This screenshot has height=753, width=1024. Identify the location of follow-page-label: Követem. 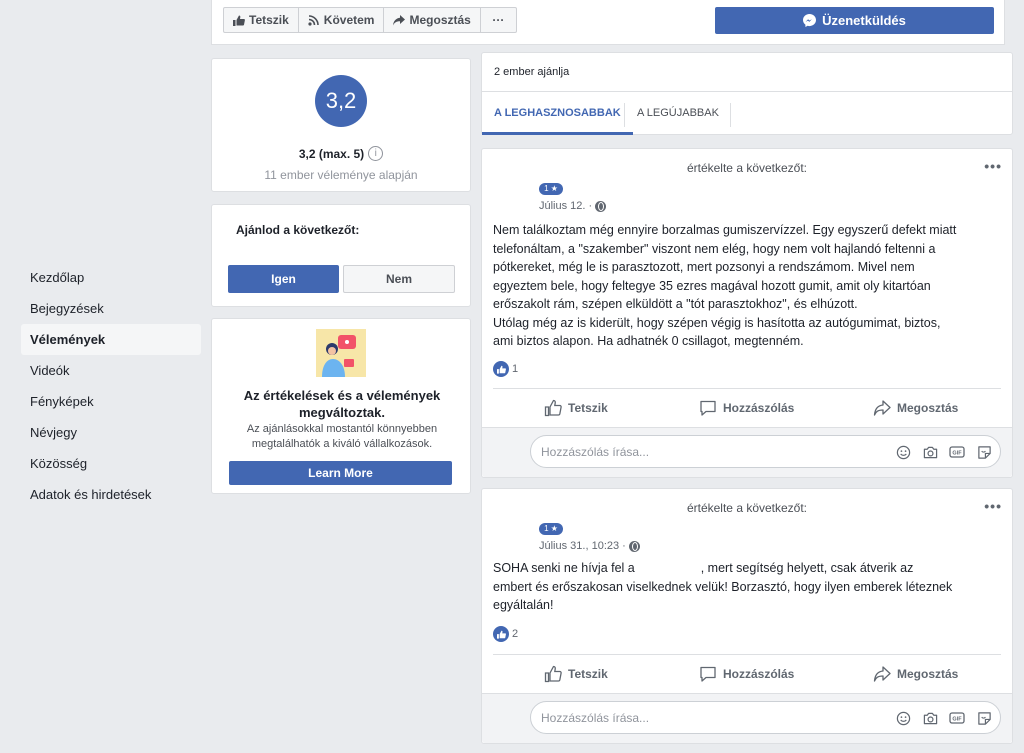
(349, 20).